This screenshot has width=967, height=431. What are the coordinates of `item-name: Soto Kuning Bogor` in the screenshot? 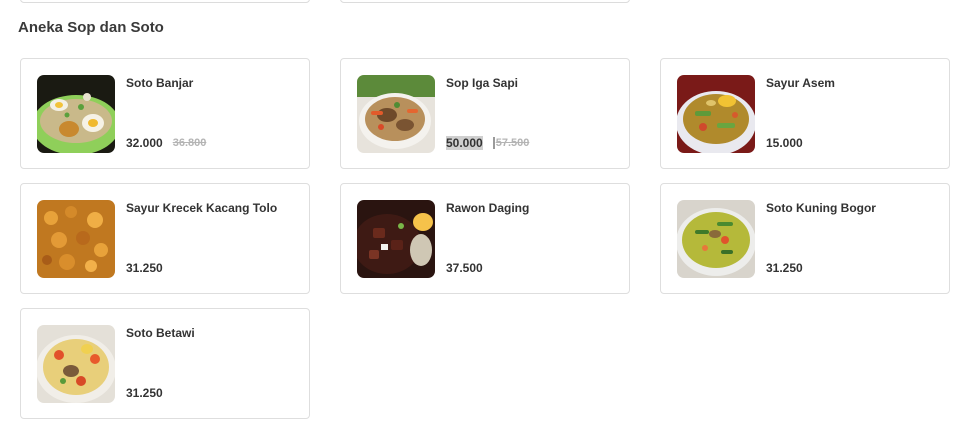 It's located at (821, 208).